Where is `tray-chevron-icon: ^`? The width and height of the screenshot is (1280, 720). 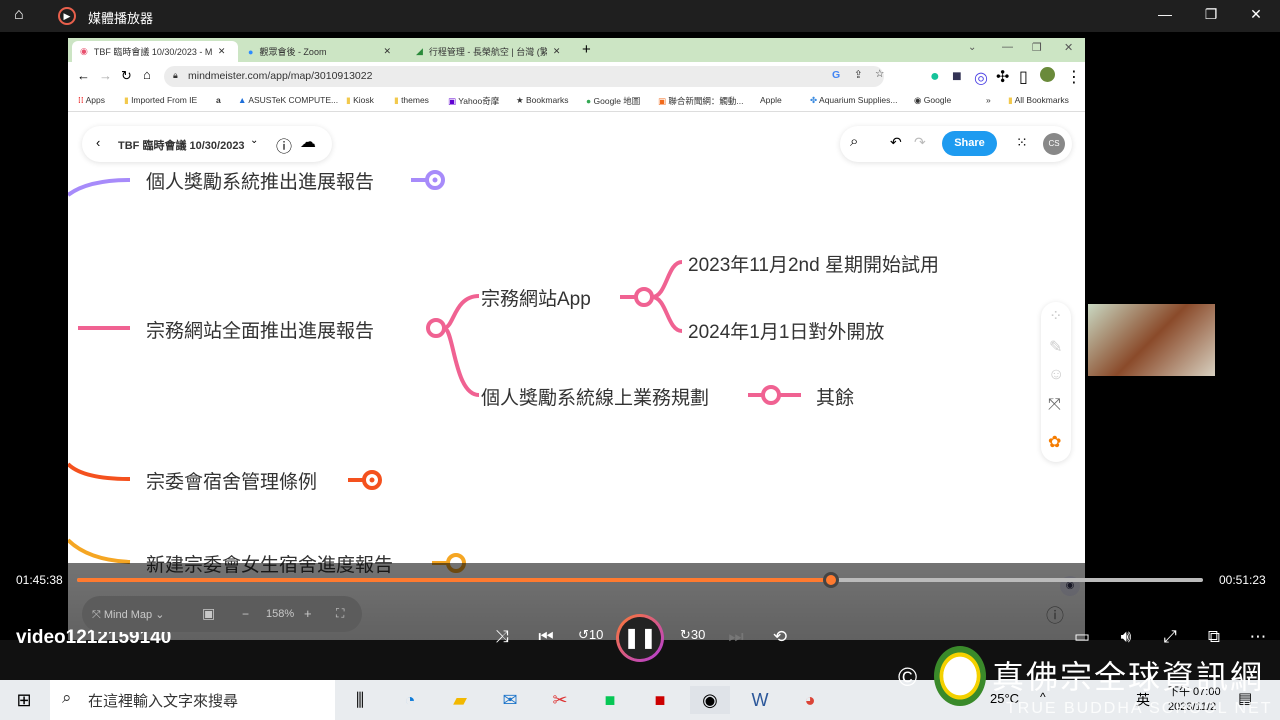
tray-chevron-icon: ^ is located at coordinates (1043, 697).